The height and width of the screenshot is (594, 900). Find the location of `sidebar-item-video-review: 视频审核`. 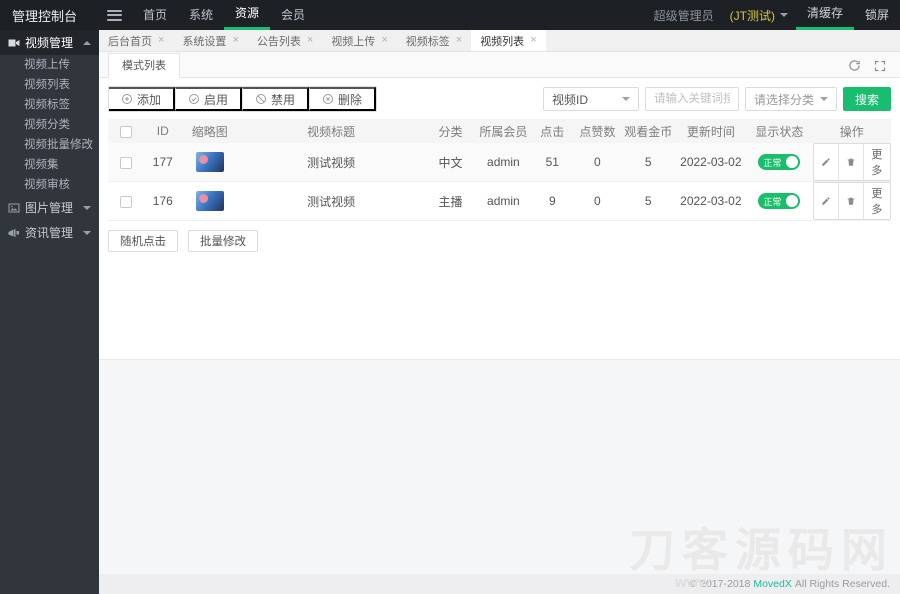

sidebar-item-video-review: 视频审核 is located at coordinates (49, 185).